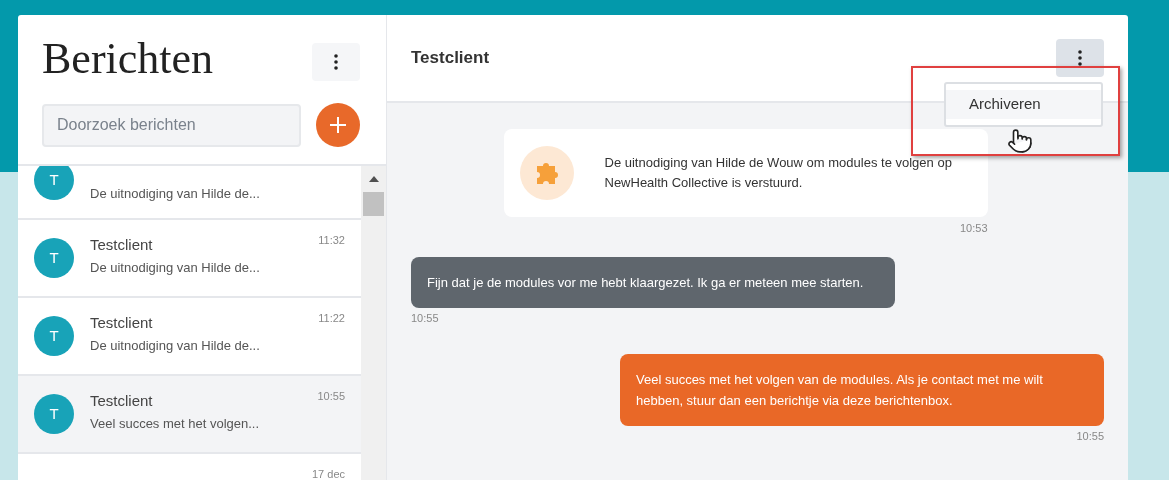 Image resolution: width=1169 pixels, height=480 pixels. Describe the element at coordinates (328, 473) in the screenshot. I see `message-time: 17 dec` at that location.